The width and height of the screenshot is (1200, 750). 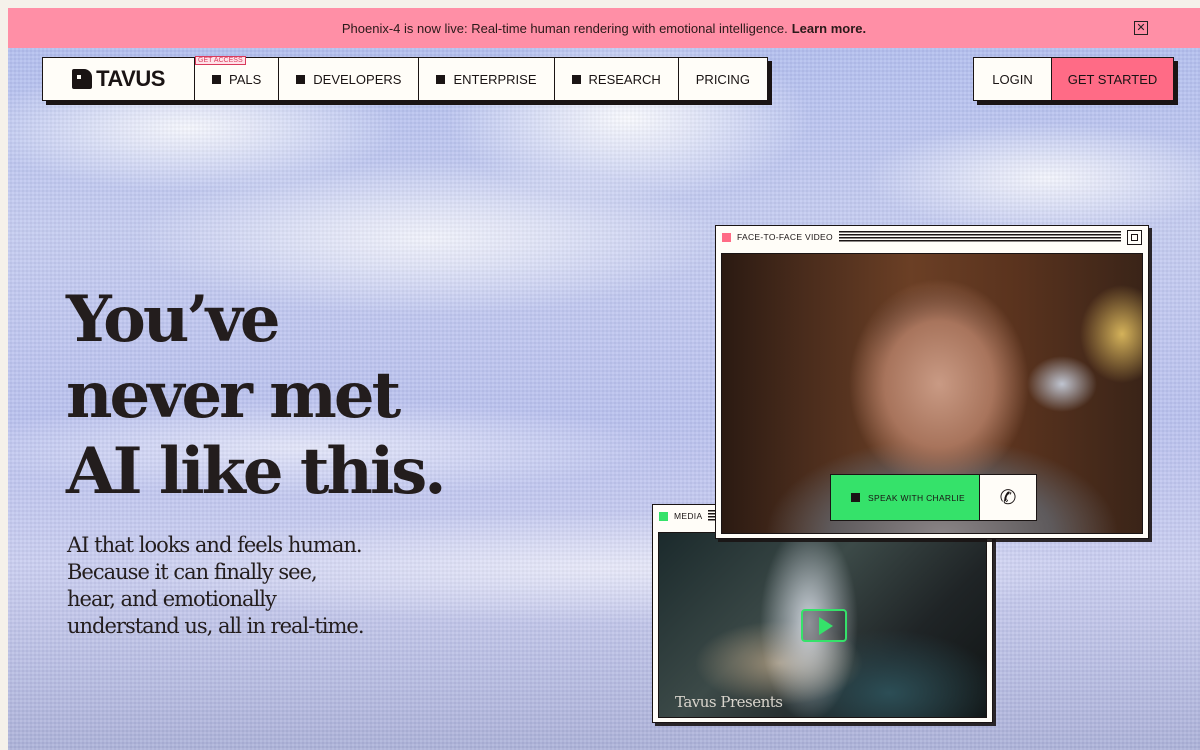 I want to click on speak-controls: SPEAK WITH CHARLIE ✆, so click(x=933, y=497).